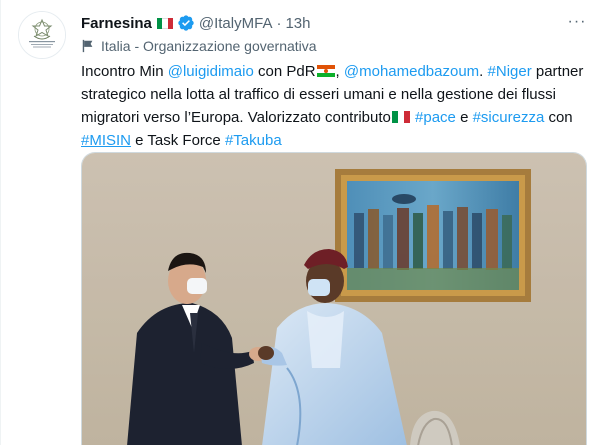 Image resolution: width=604 pixels, height=445 pixels. Describe the element at coordinates (558, 117) in the screenshot. I see `tweet-text-segment: con` at that location.